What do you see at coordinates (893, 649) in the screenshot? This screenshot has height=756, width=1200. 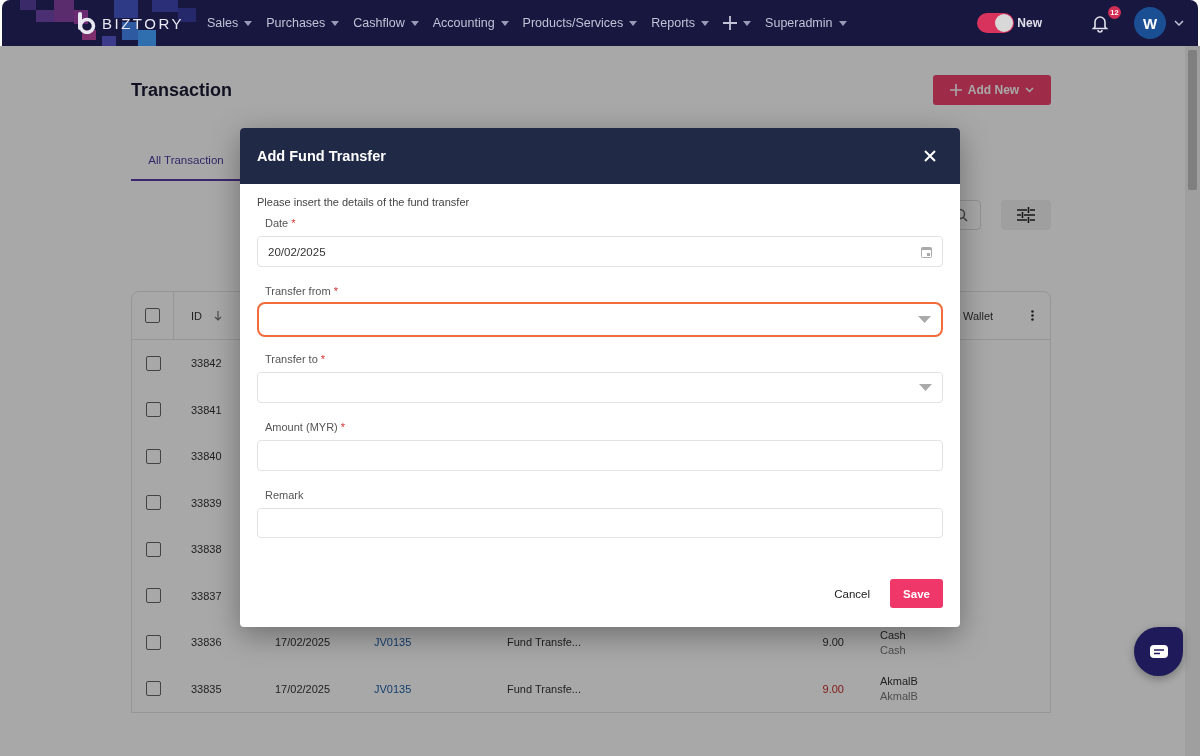 I see `wallet-subtext: Cash` at bounding box center [893, 649].